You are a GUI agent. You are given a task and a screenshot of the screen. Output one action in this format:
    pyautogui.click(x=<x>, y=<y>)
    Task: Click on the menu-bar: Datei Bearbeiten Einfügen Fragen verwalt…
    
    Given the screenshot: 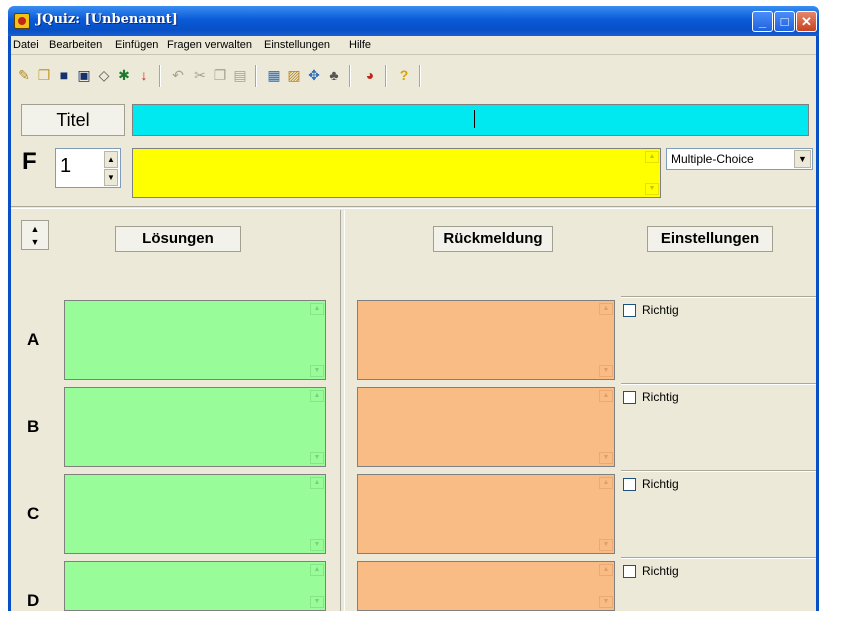 What is the action you would take?
    pyautogui.click(x=413, y=45)
    